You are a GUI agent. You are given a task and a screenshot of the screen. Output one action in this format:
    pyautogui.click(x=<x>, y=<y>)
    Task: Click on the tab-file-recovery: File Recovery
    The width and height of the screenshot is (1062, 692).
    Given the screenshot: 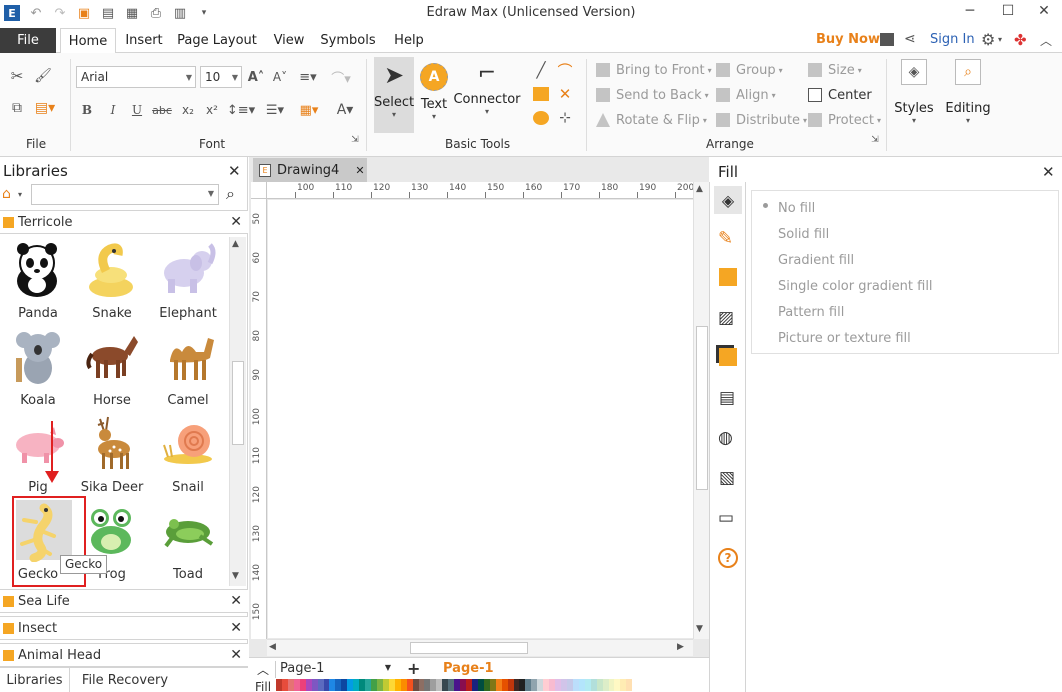 What is the action you would take?
    pyautogui.click(x=125, y=680)
    